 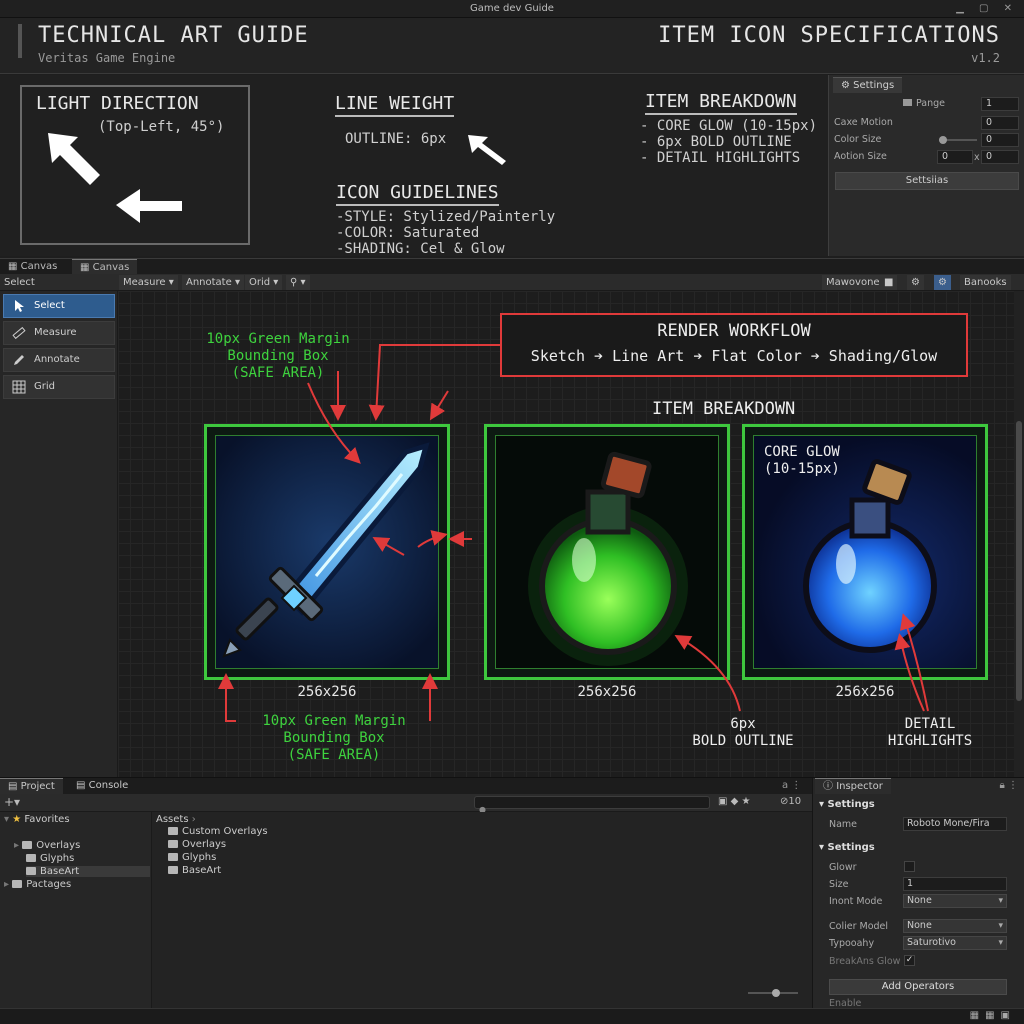 I want to click on icon-guidelines-title: ICON GUIDELINES, so click(x=417, y=194).